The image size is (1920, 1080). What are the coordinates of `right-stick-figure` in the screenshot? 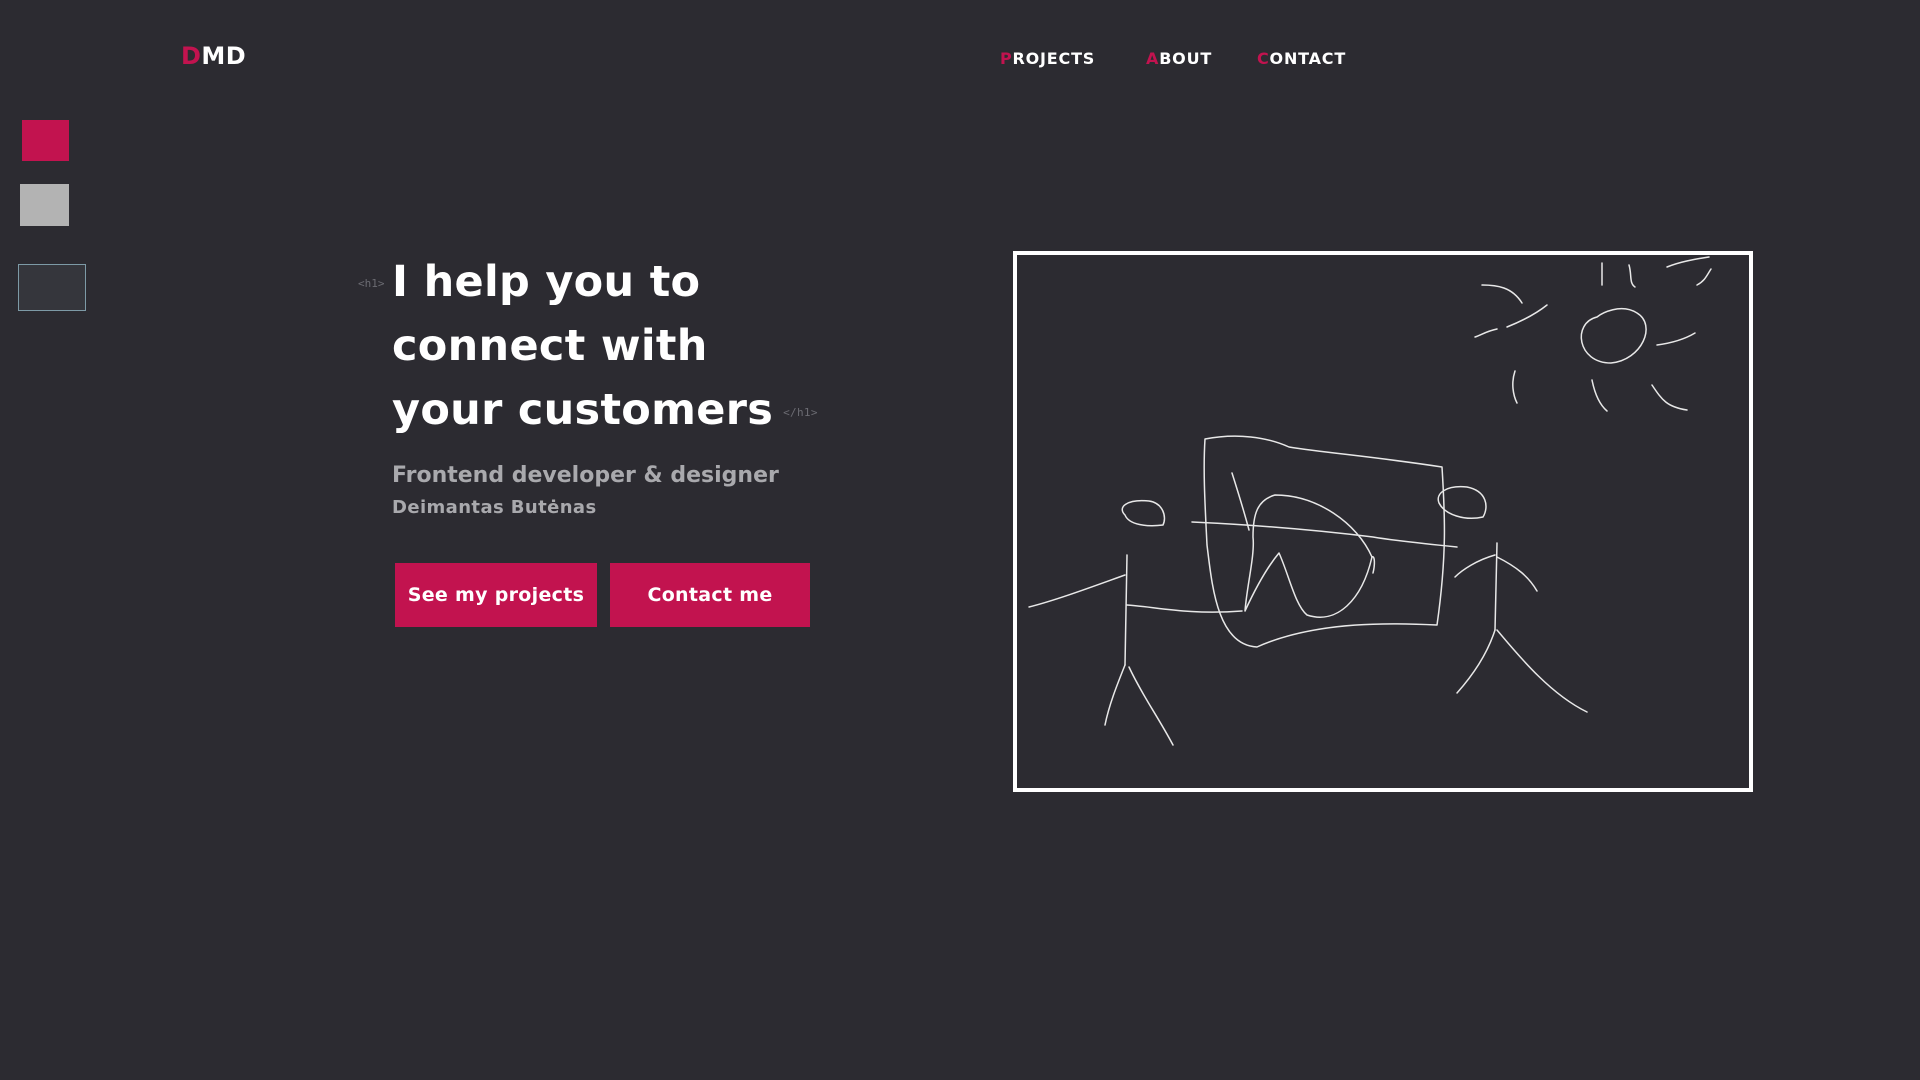 It's located at (1512, 599).